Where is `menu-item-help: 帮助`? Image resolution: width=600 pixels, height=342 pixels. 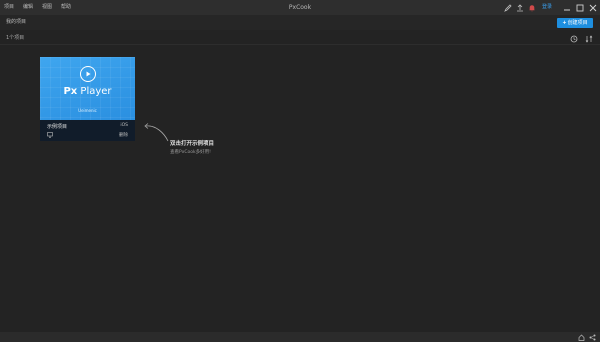
menu-item-help: 帮助 is located at coordinates (66, 7).